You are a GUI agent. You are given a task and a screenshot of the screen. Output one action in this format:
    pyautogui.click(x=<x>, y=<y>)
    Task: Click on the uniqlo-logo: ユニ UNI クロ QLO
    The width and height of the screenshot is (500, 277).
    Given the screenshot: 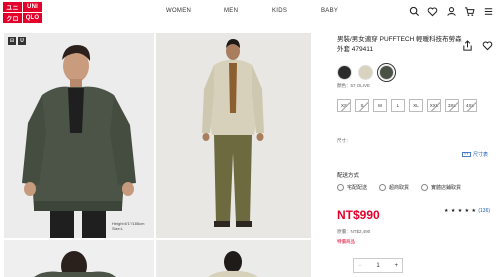 What is the action you would take?
    pyautogui.click(x=22, y=12)
    